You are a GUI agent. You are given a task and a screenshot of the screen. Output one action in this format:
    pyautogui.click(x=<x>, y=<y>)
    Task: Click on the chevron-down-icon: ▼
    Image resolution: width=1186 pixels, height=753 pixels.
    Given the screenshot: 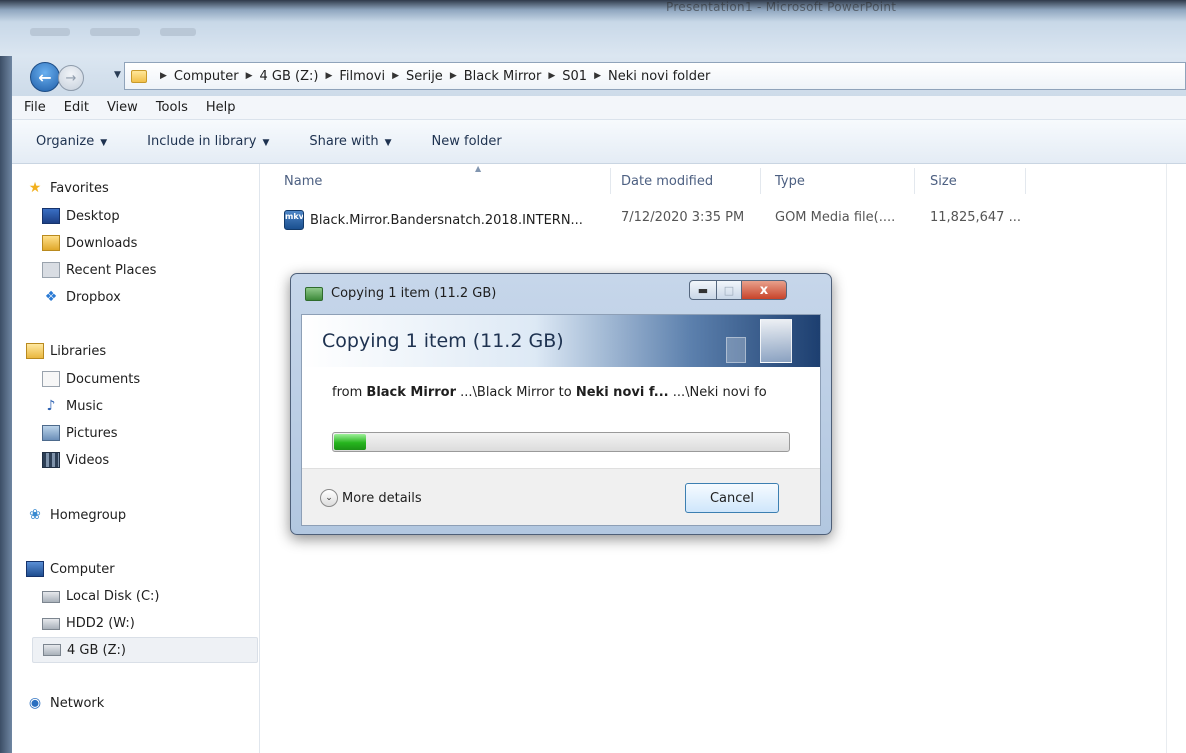 What is the action you would take?
    pyautogui.click(x=388, y=143)
    